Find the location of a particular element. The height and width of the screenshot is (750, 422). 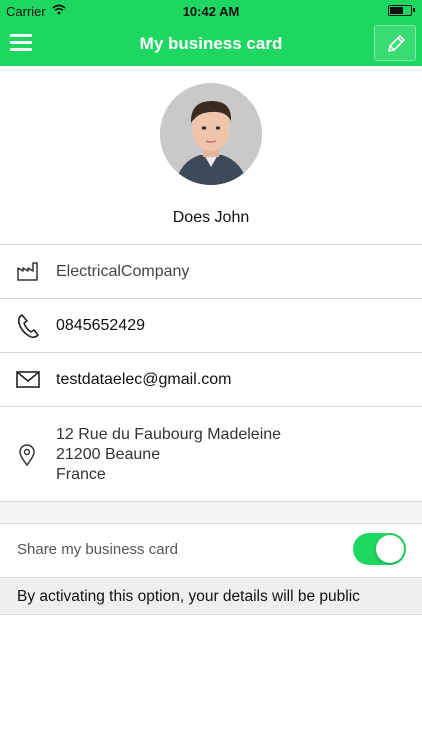

divider is located at coordinates (211, 523).